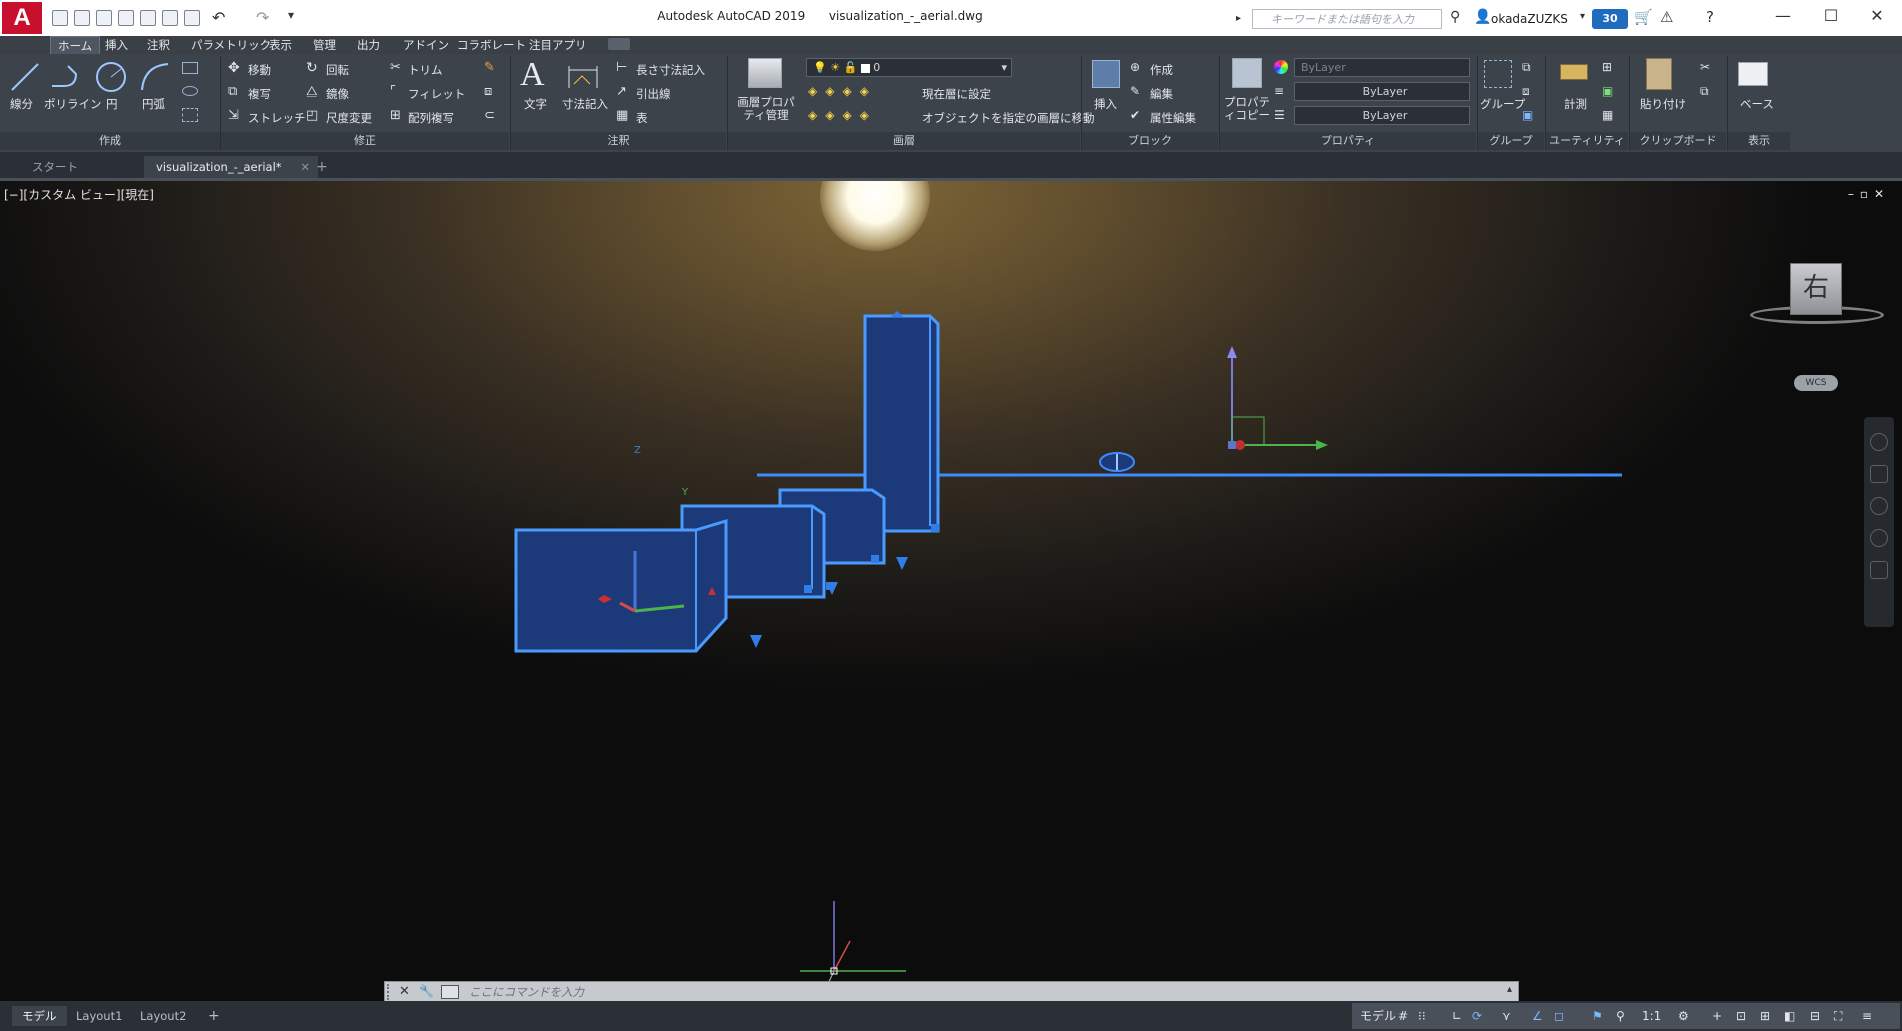 Image resolution: width=1902 pixels, height=1031 pixels. What do you see at coordinates (1879, 474) in the screenshot?
I see `pan-icon` at bounding box center [1879, 474].